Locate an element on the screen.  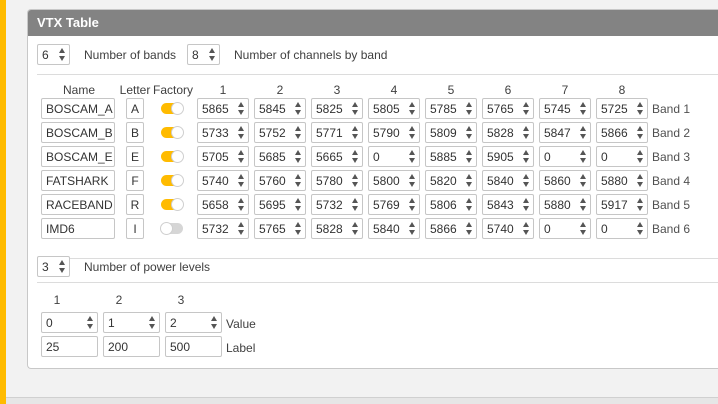
frequency-stepper: 5806 is located at coordinates (451, 204).